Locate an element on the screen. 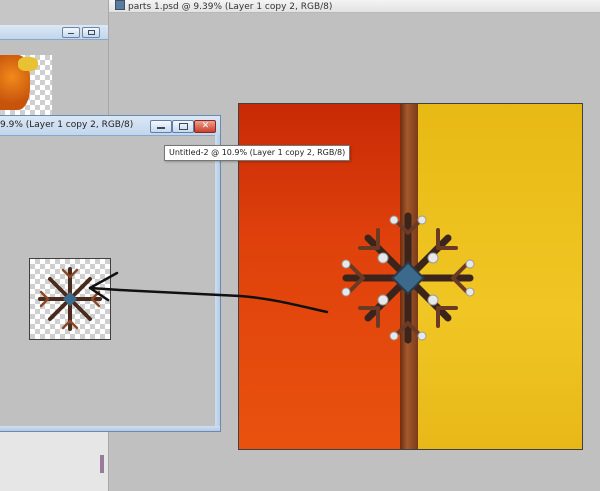 The image size is (600, 491). untitled-2-title: 9.9% (Layer 1 copy 2, RGB/8) is located at coordinates (67, 125).